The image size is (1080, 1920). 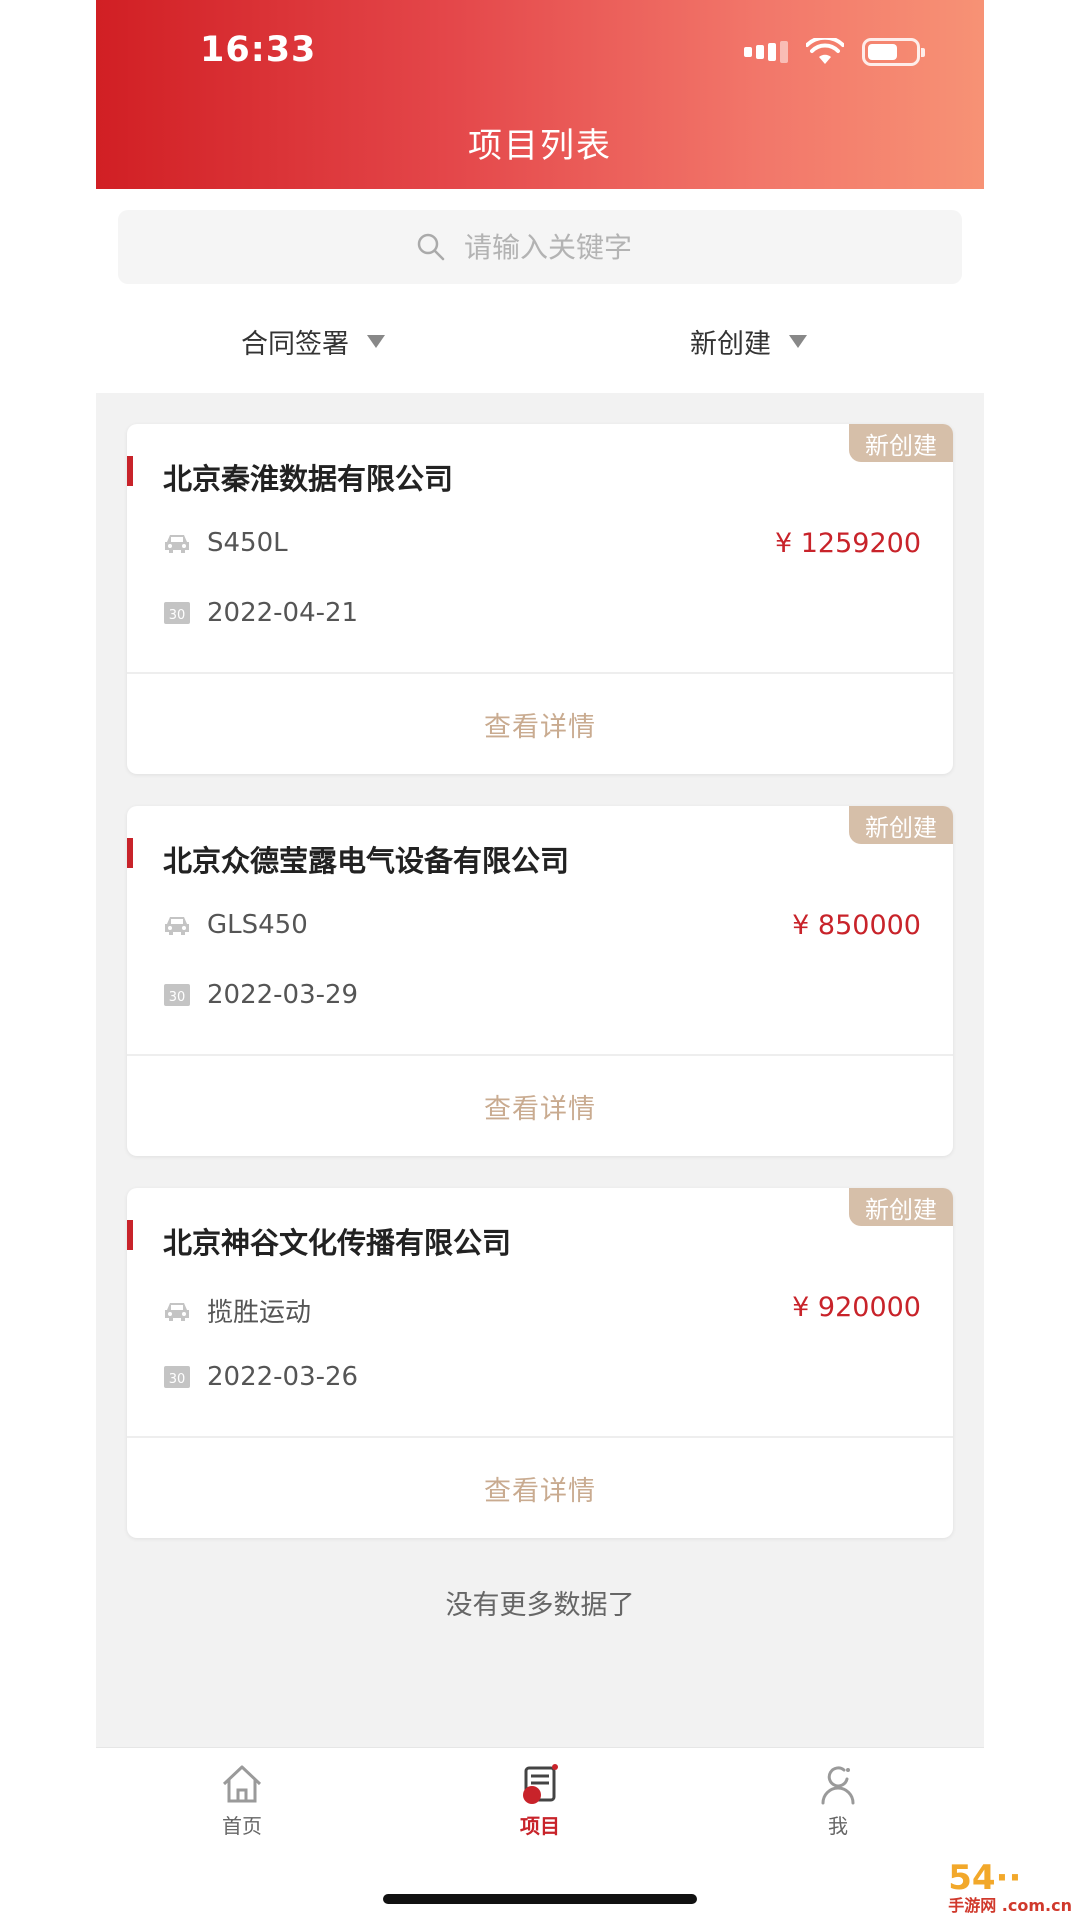 What do you see at coordinates (540, 146) in the screenshot?
I see `page-title: 项目列表` at bounding box center [540, 146].